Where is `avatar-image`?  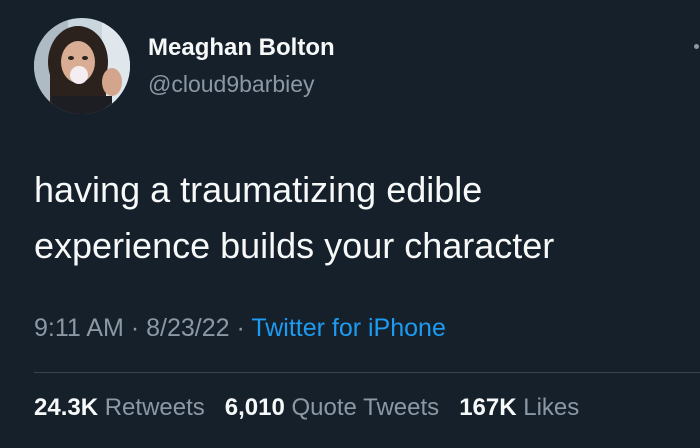
avatar-image is located at coordinates (82, 66).